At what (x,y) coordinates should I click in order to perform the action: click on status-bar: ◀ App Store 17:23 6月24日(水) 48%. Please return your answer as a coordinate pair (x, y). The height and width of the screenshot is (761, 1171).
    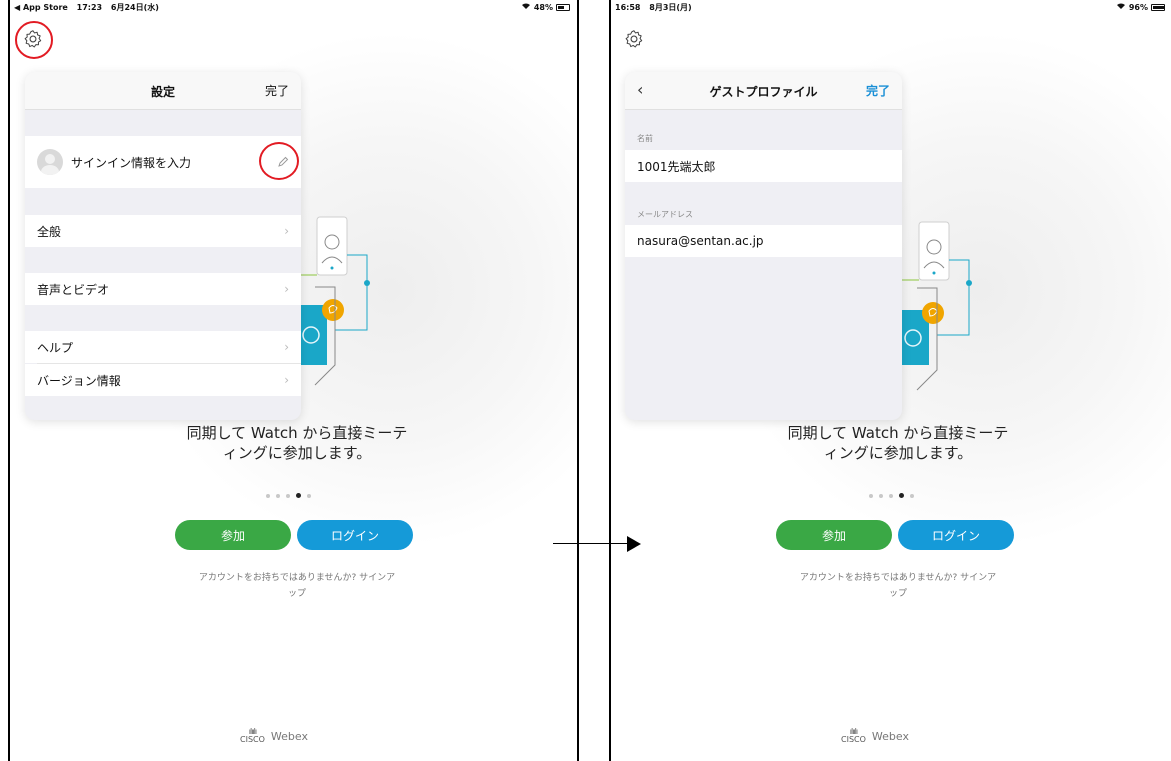
    Looking at the image, I should click on (294, 7).